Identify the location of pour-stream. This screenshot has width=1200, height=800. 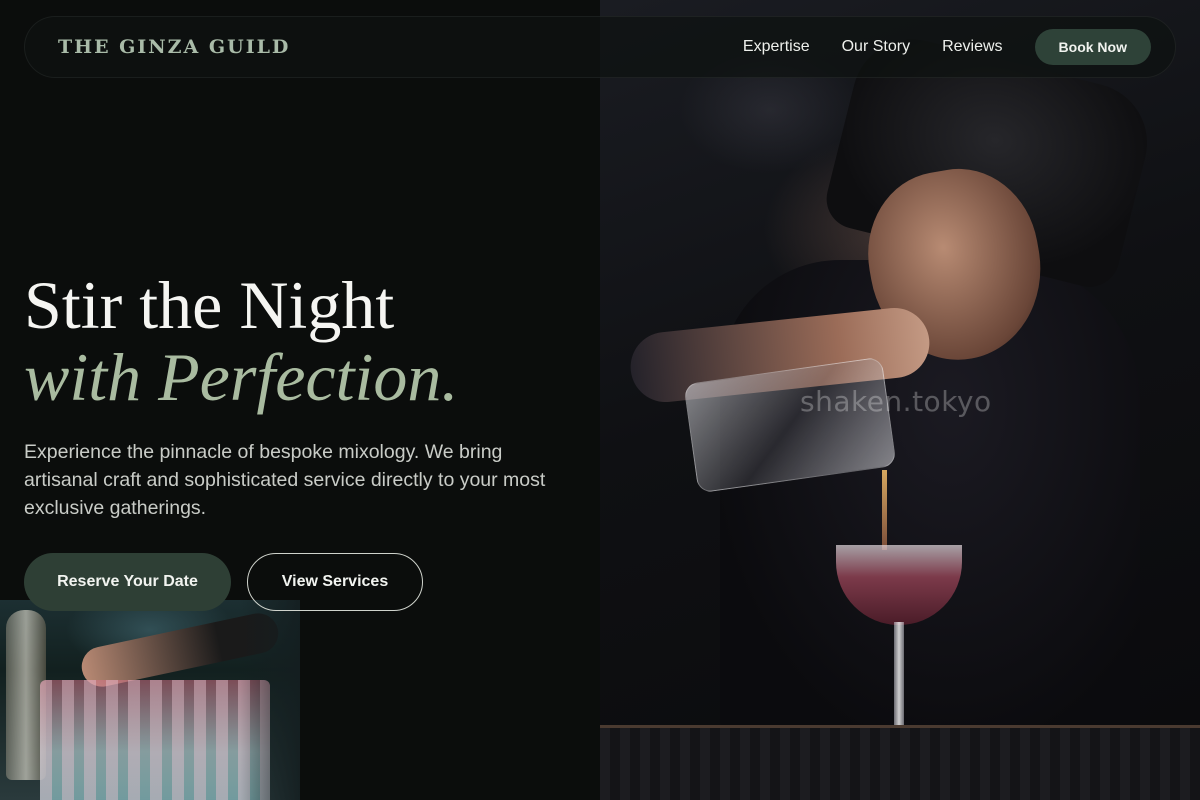
(884, 510).